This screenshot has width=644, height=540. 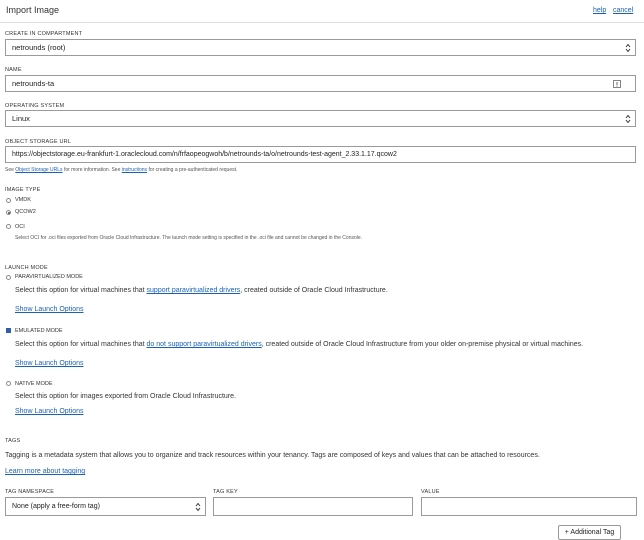 What do you see at coordinates (21, 118) in the screenshot?
I see `os-value: Linux` at bounding box center [21, 118].